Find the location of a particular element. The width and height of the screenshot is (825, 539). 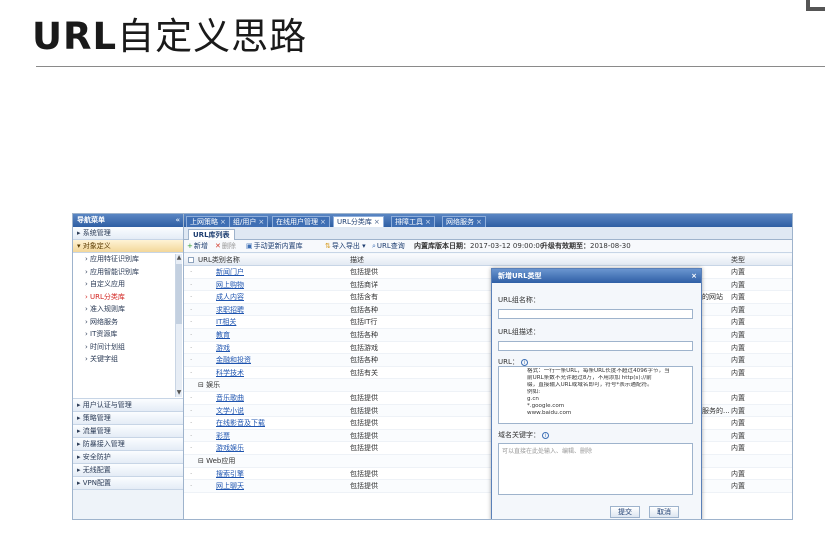

collapse-icon: « is located at coordinates (177, 220).